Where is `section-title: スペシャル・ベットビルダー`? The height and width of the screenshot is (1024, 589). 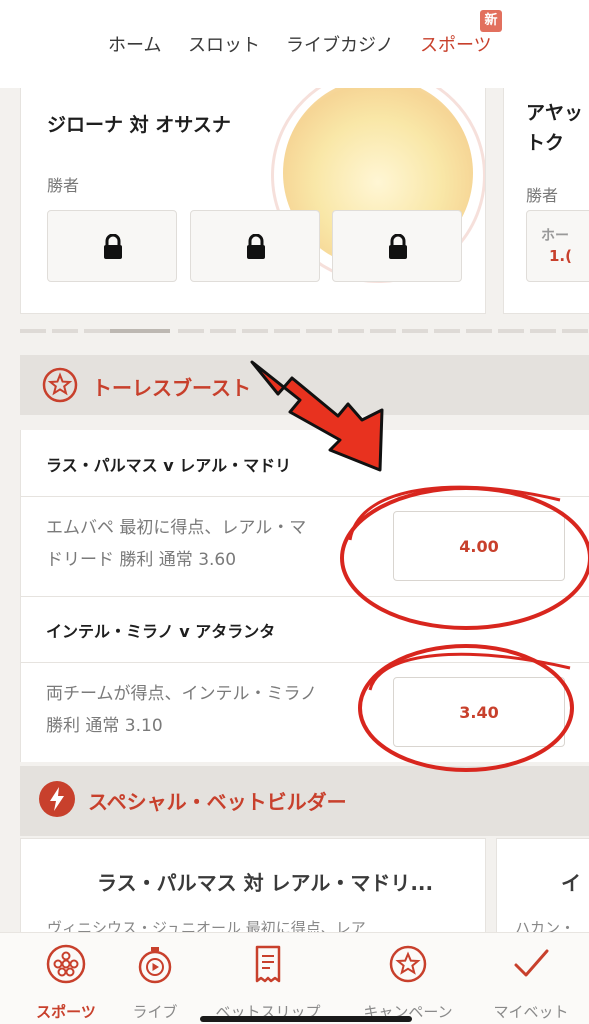
section-title: スペシャル・ベットビルダー is located at coordinates (217, 802).